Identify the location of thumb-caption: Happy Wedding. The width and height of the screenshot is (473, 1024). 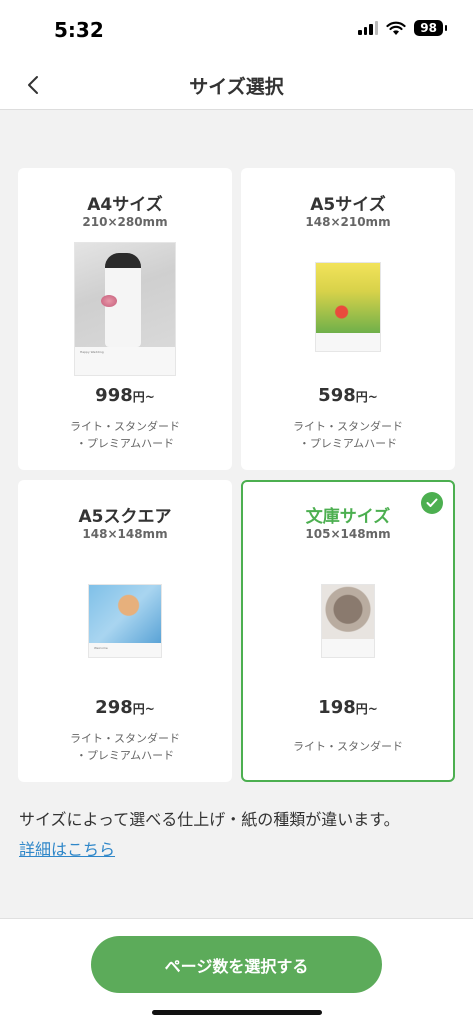
(92, 352).